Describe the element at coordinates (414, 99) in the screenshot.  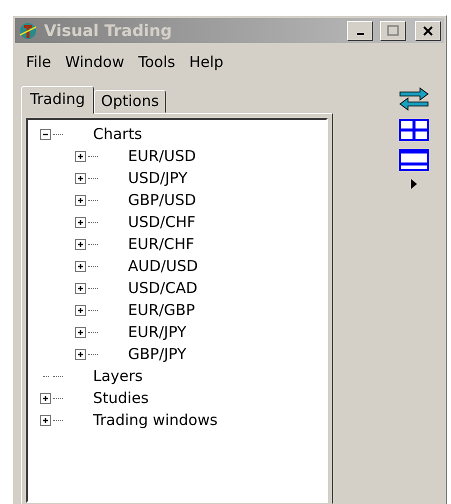
I see `swap-arrows-icon` at that location.